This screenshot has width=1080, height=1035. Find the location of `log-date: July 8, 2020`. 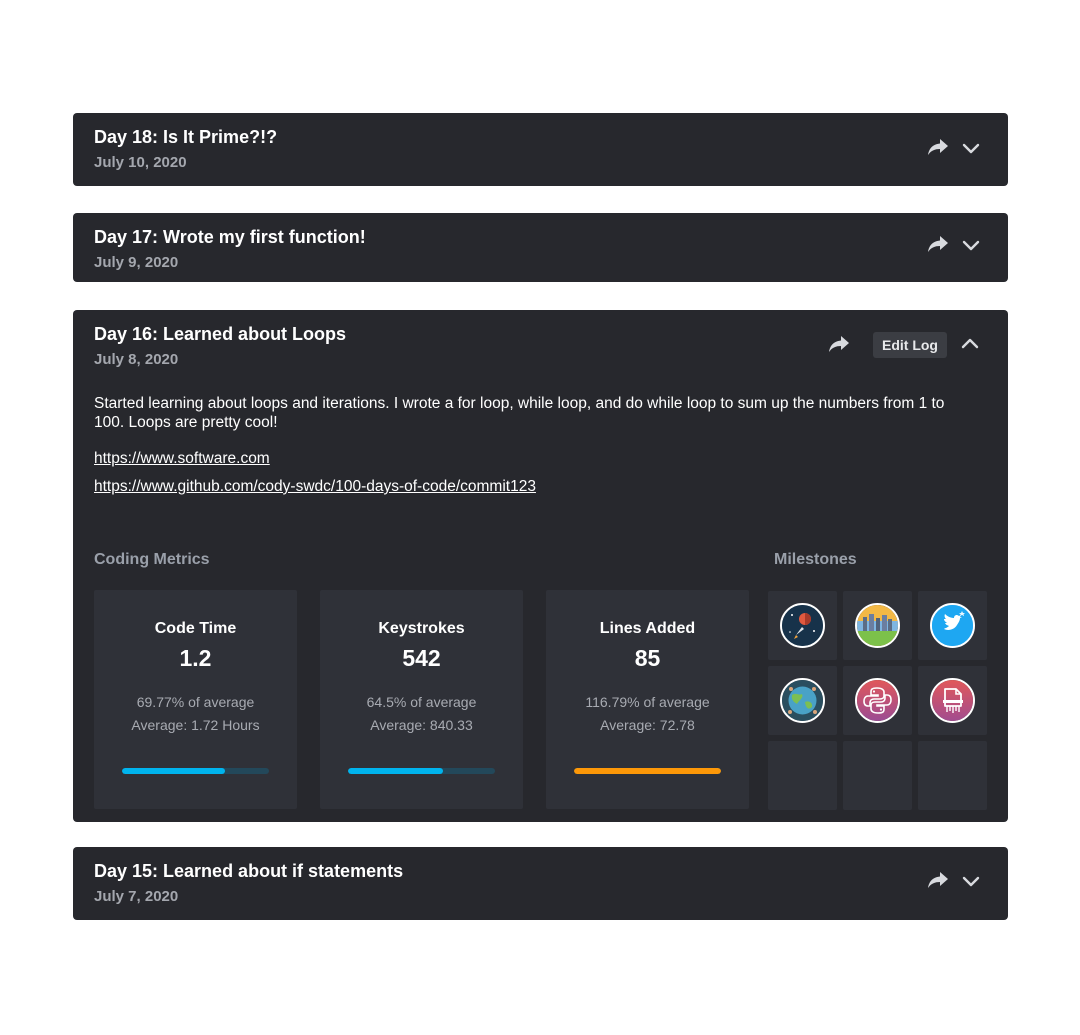

log-date: July 8, 2020 is located at coordinates (136, 359).